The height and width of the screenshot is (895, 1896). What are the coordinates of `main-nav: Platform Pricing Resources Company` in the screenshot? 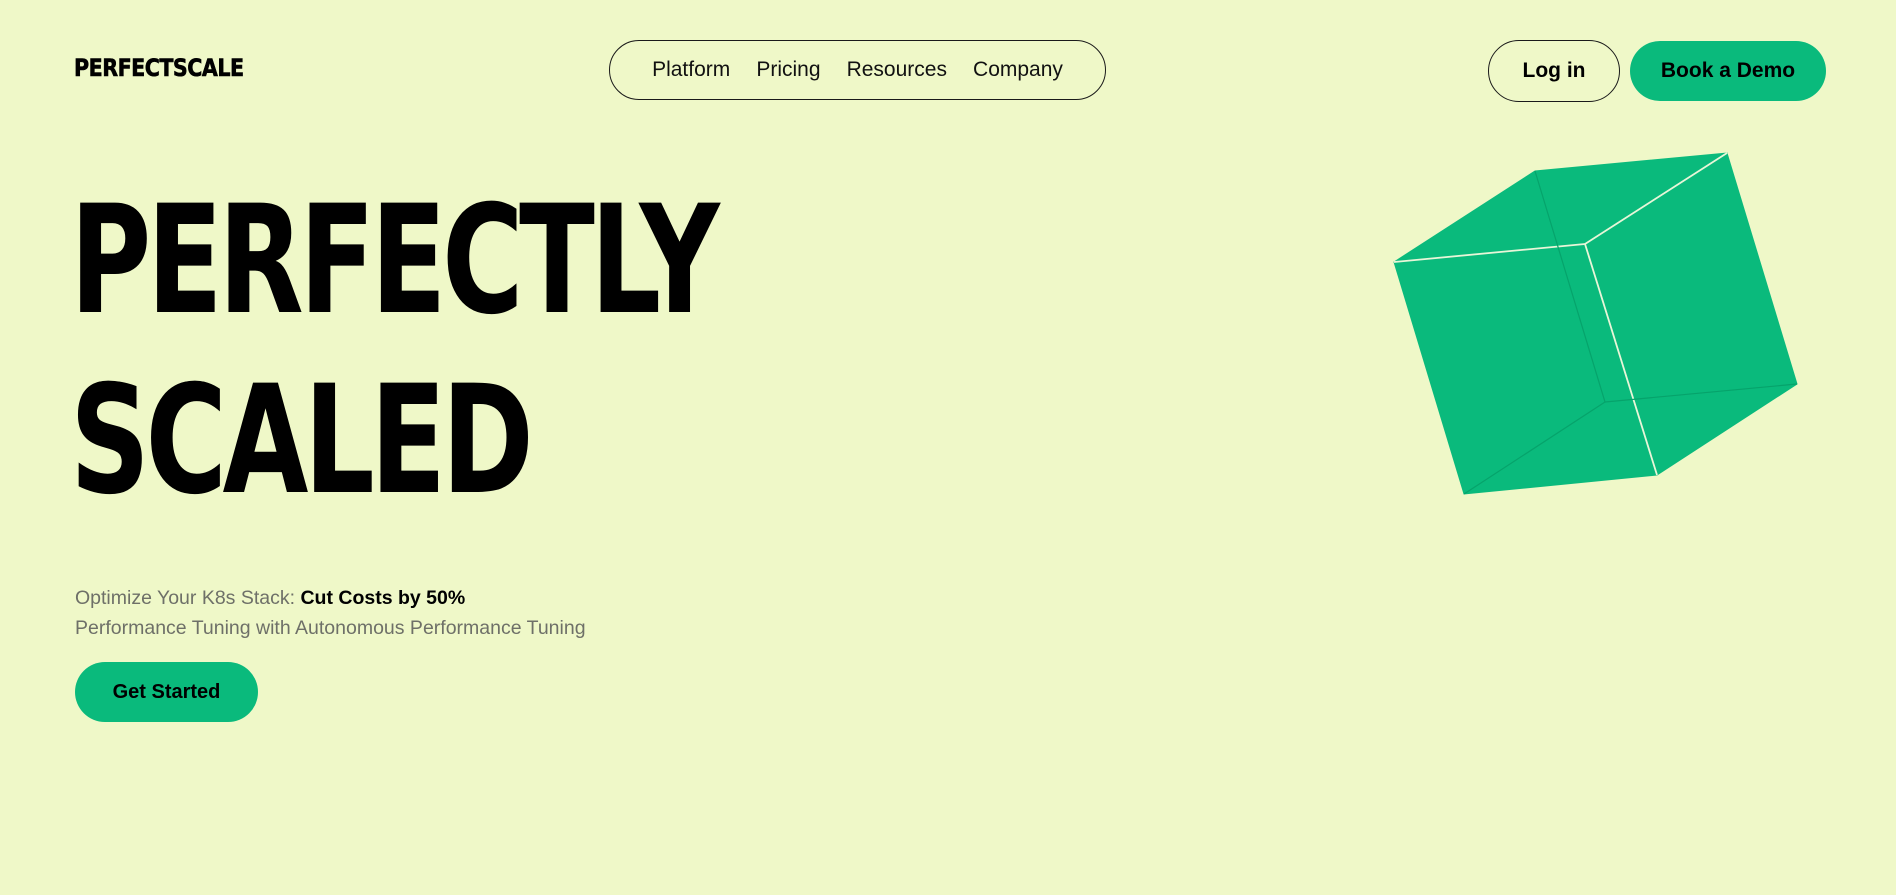 It's located at (857, 70).